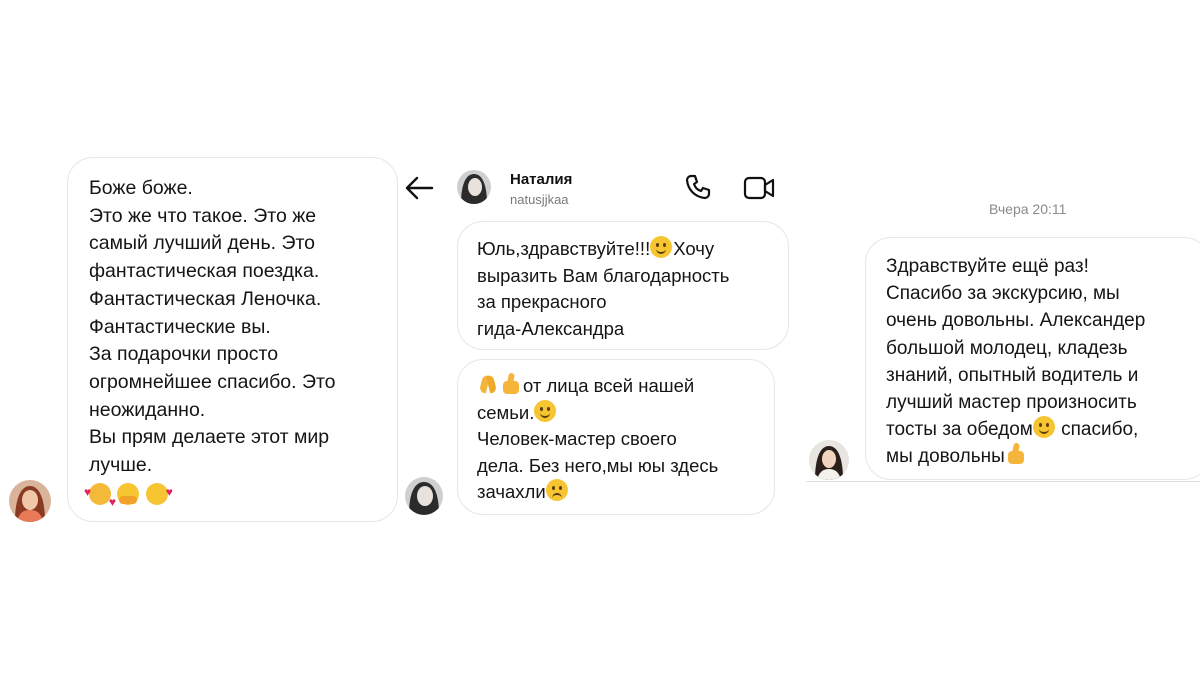 The height and width of the screenshot is (674, 1200). I want to click on message-line: лучший мастер произносить, so click(1011, 403).